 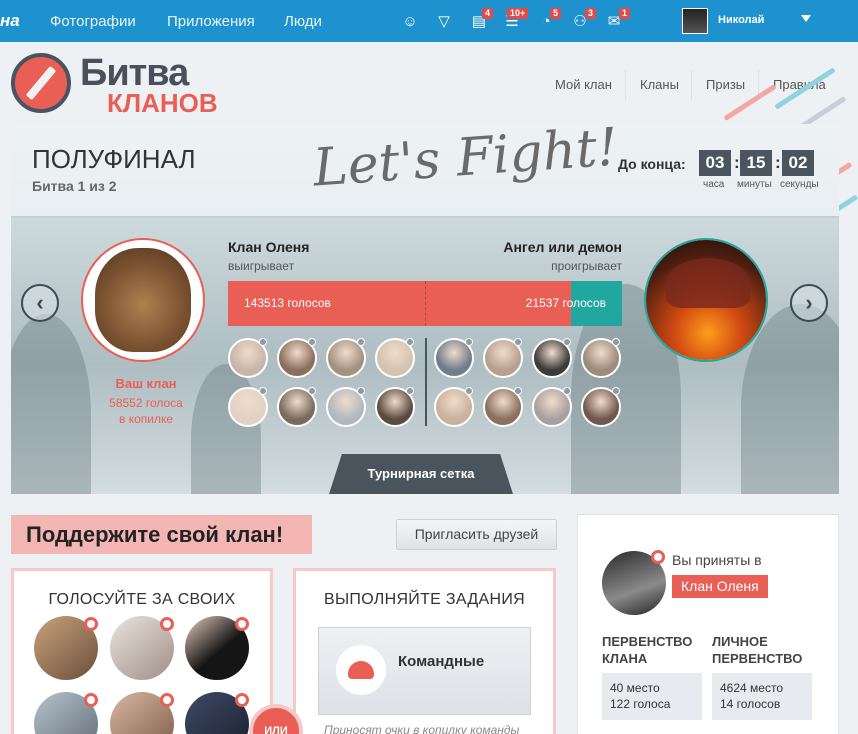 I want to click on deer-emblem, so click(x=143, y=300).